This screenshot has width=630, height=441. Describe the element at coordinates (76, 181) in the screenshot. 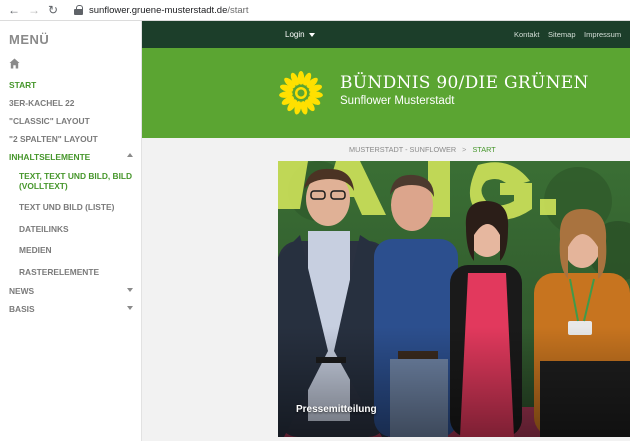

I see `sidebar-subitem-text-bild-volltext: TEXT, TEXT UND BILD, BILD (VOLLTEXT)` at that location.